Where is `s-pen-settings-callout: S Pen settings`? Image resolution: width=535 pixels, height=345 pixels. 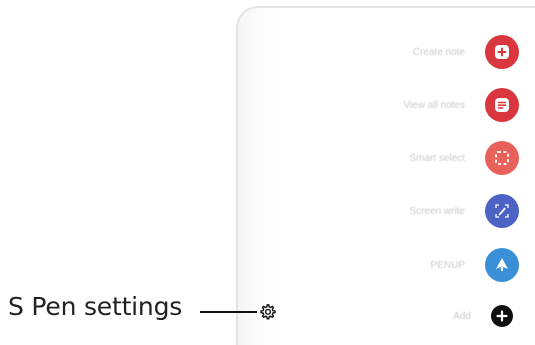
s-pen-settings-callout: S Pen settings is located at coordinates (91, 306).